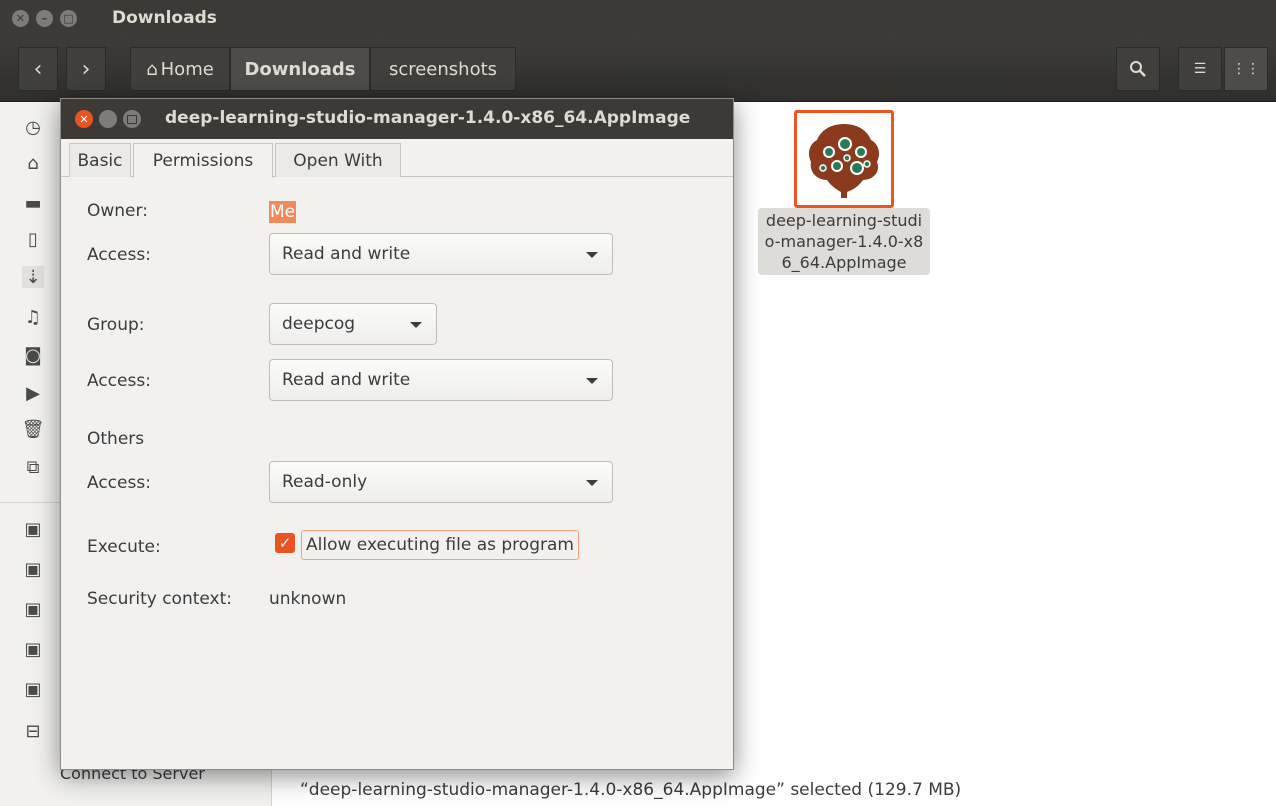 This screenshot has height=806, width=1276. I want to click on maximize-window-button: □, so click(68, 18).